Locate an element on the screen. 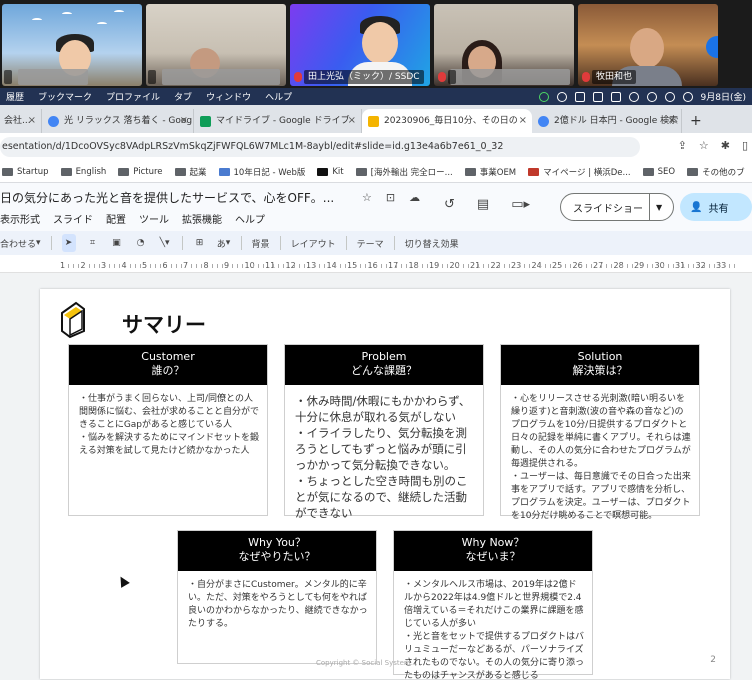 The height and width of the screenshot is (680, 752). bookmark-item: Startup is located at coordinates (25, 172).